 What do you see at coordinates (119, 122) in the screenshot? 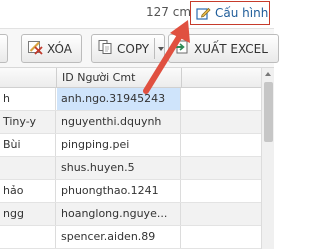
I see `commenter-id-cell: nguyenthi.dquynh` at bounding box center [119, 122].